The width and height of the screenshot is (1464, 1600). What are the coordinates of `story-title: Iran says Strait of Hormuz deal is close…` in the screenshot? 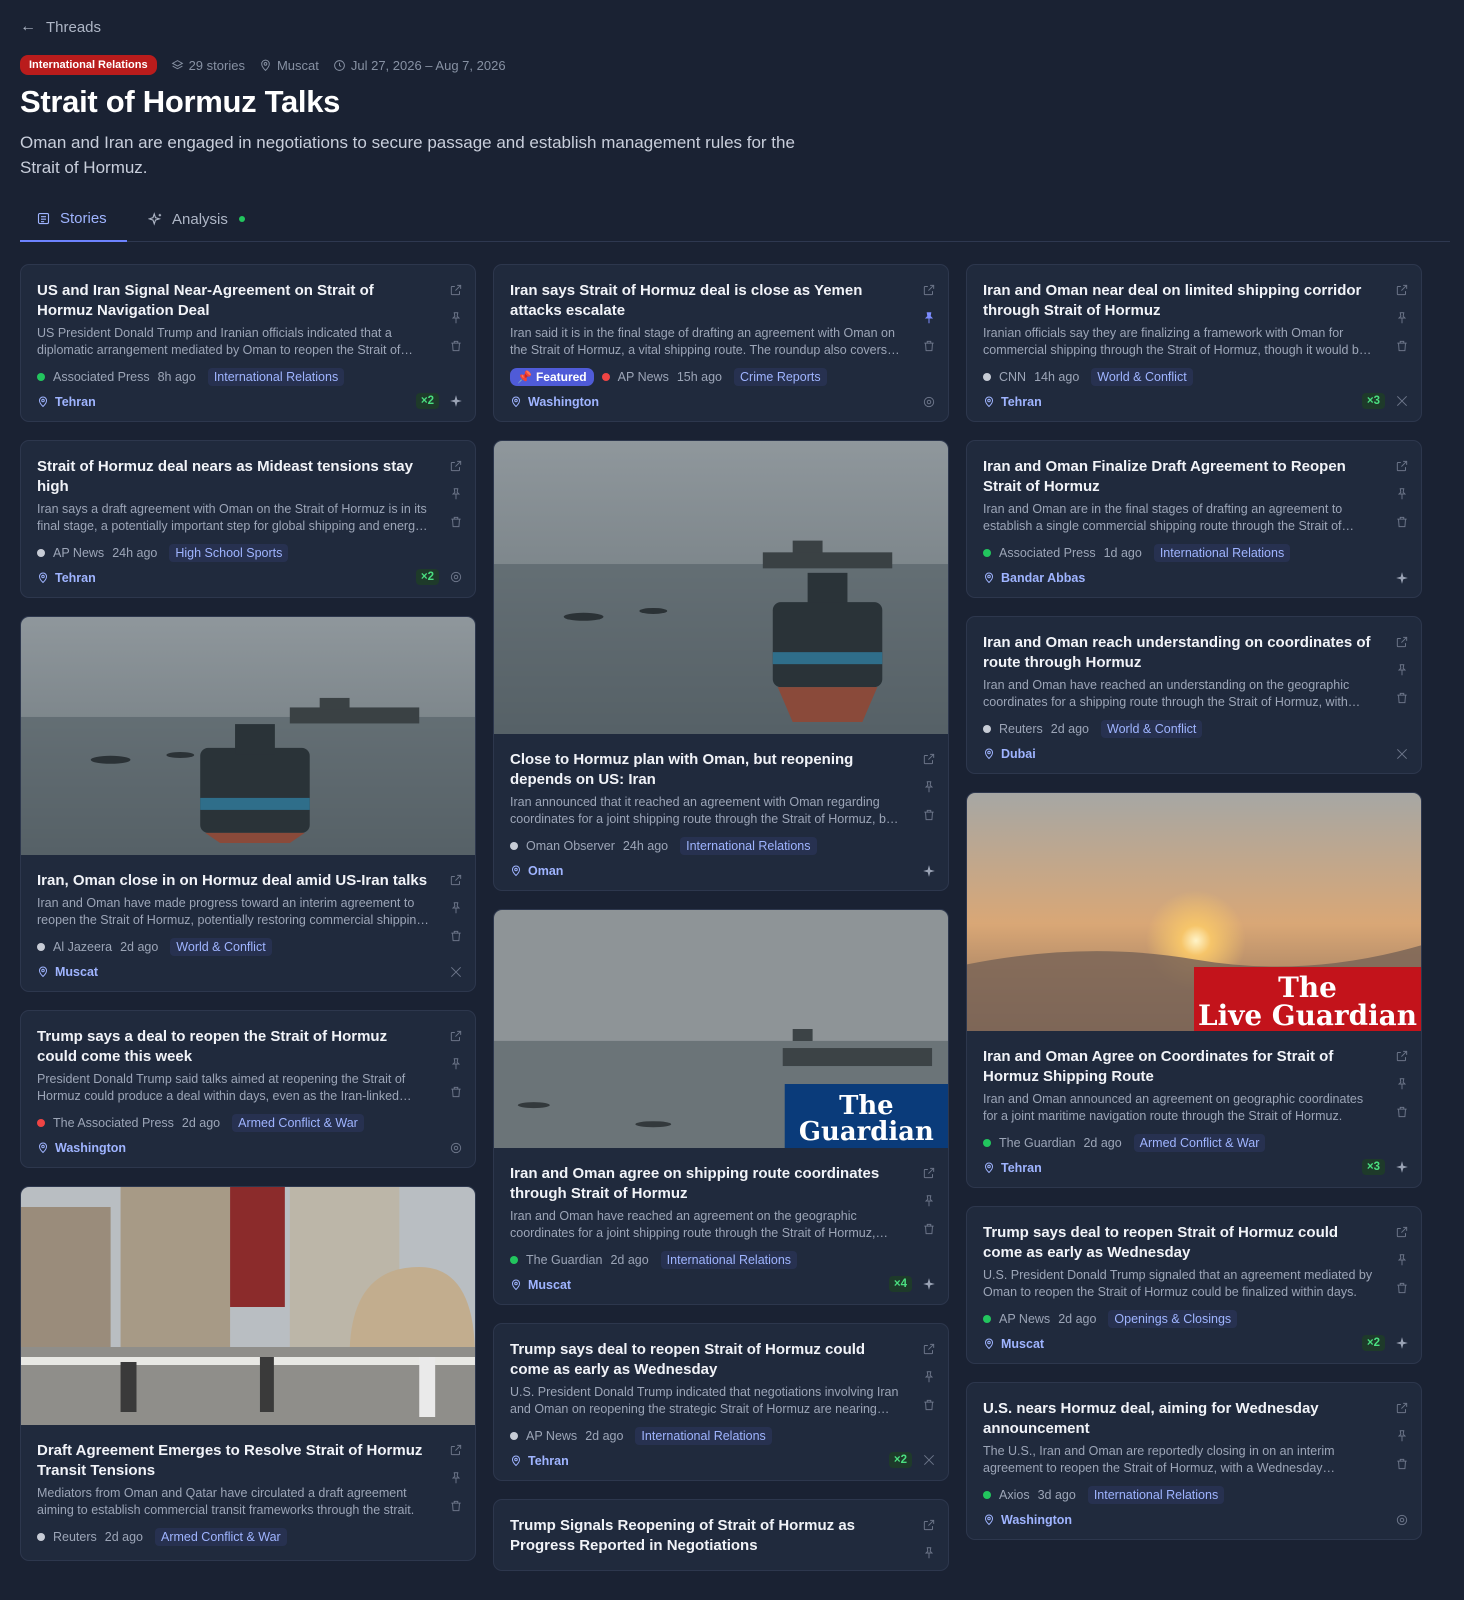 It's located at (706, 301).